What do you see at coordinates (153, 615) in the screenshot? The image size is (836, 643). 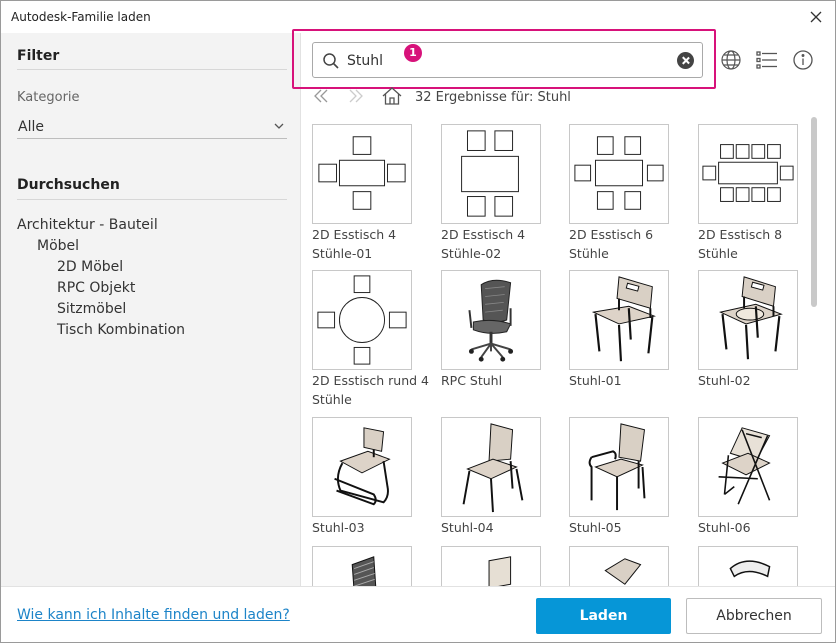 I see `help-link: Wie kann ich Inhalte finden und laden?` at bounding box center [153, 615].